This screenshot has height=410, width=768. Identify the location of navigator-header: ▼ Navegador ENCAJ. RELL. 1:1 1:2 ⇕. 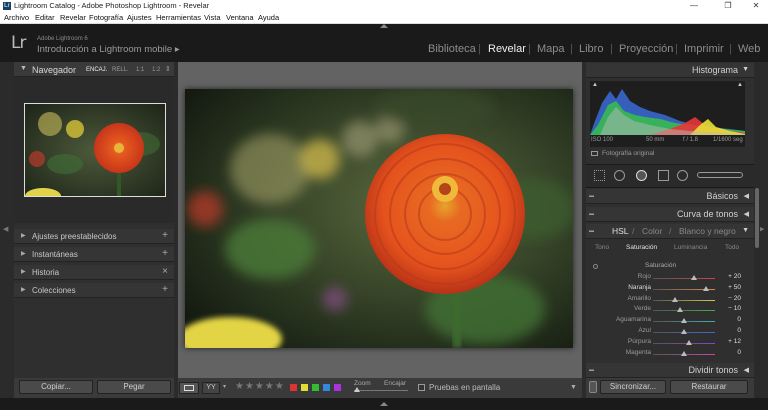
(94, 69).